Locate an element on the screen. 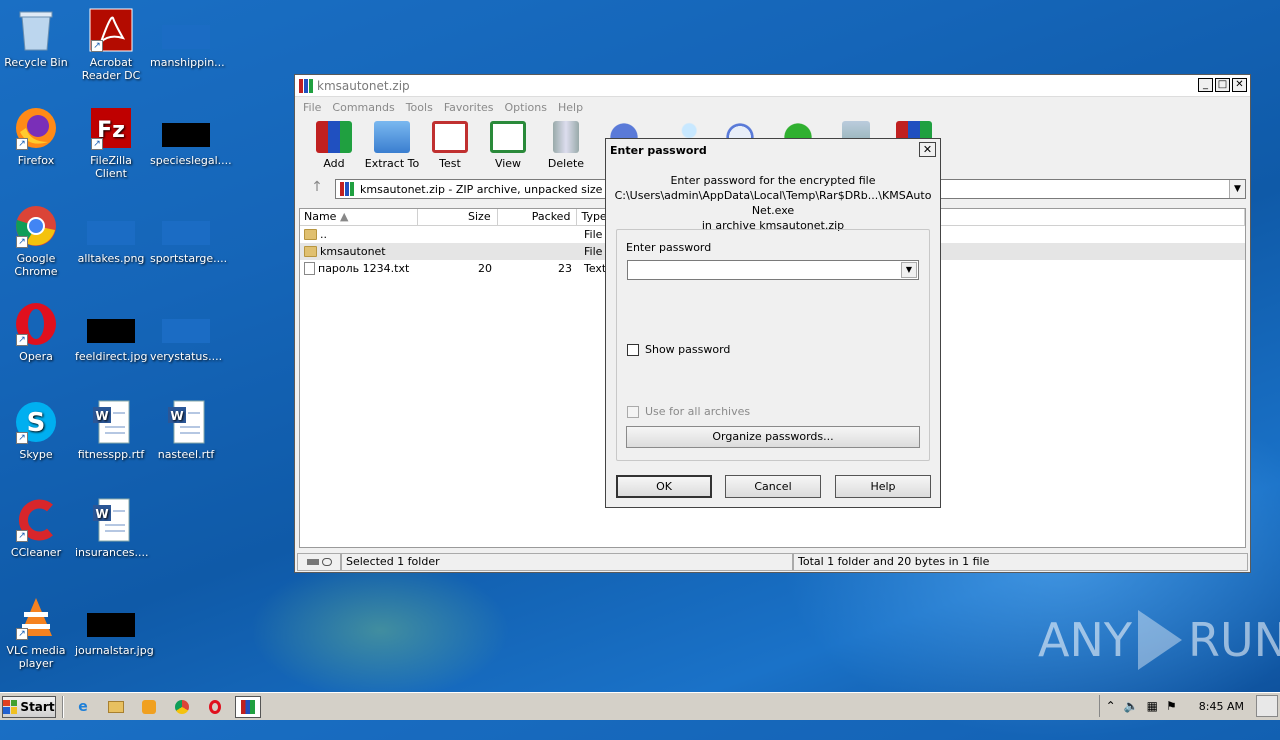 The width and height of the screenshot is (1280, 740). menu-help: Help is located at coordinates (570, 107).